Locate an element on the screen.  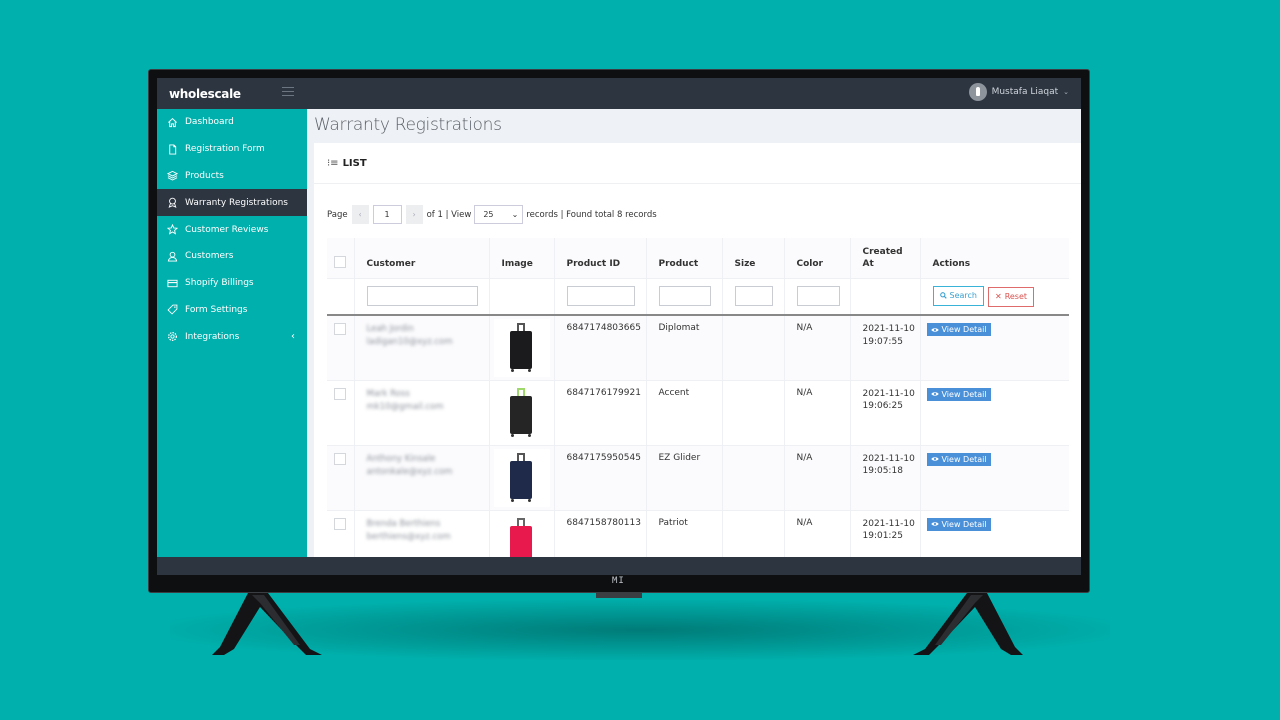
image-cell is located at coordinates (521, 478).